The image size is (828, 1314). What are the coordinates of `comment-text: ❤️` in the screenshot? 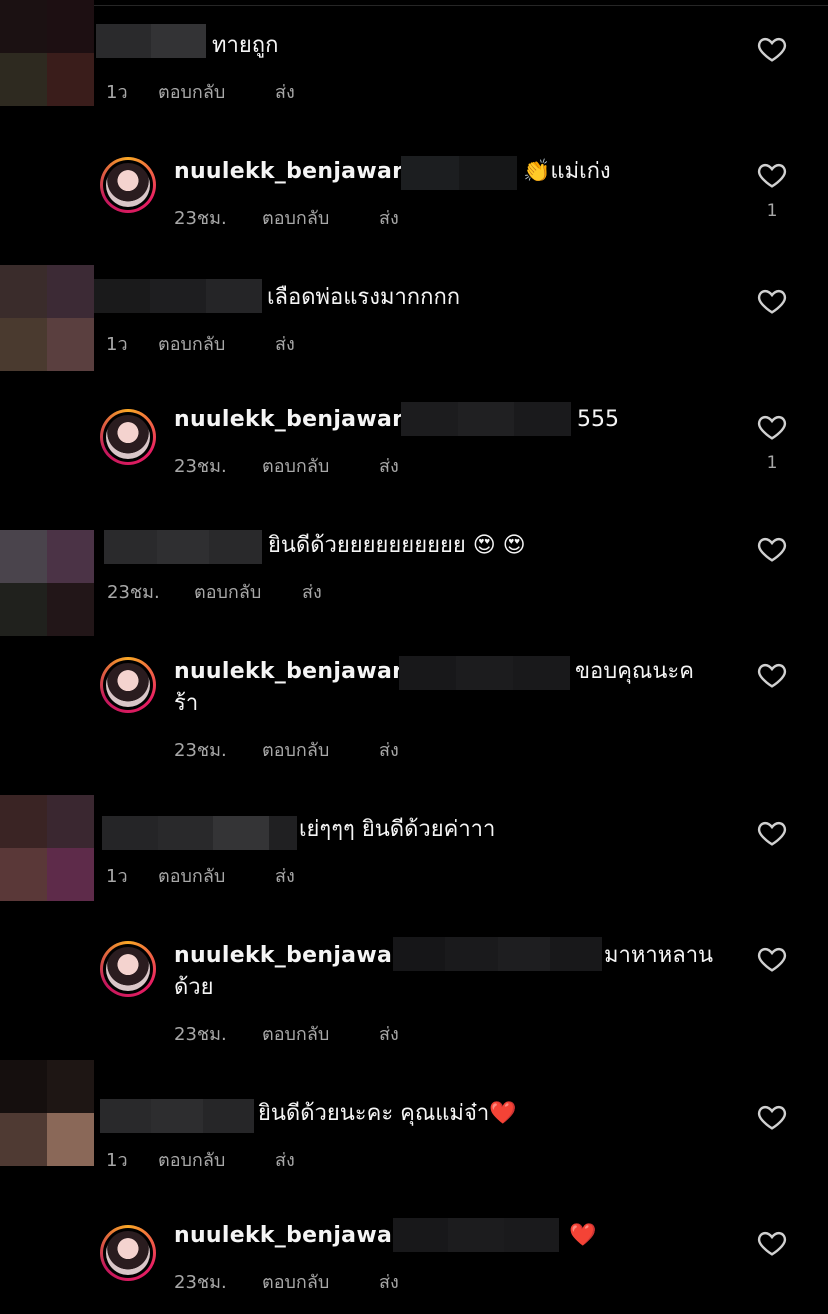 It's located at (583, 1235).